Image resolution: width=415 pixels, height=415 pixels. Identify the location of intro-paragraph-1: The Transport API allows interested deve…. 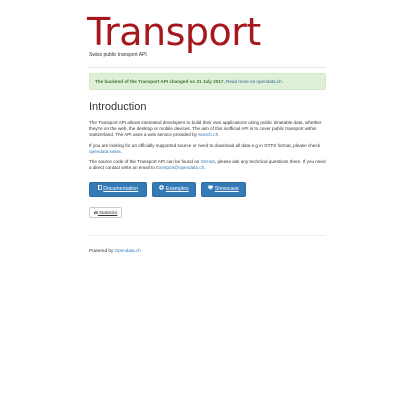
(207, 129).